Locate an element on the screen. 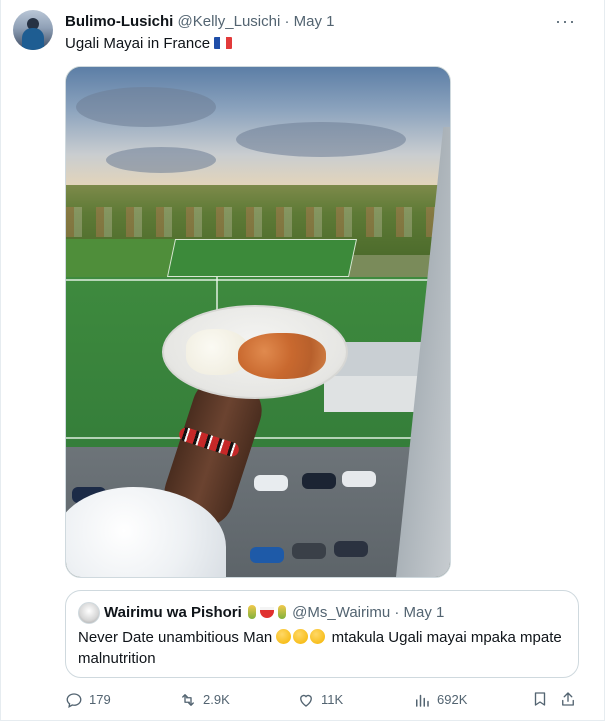 This screenshot has width=605, height=722. photo-field is located at coordinates (121, 259).